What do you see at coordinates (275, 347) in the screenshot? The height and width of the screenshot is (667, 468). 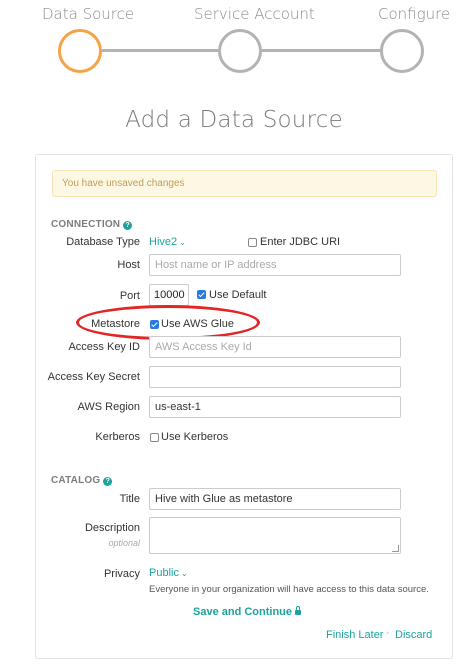 I see `access-key-id-input: AWS Access Key Id` at bounding box center [275, 347].